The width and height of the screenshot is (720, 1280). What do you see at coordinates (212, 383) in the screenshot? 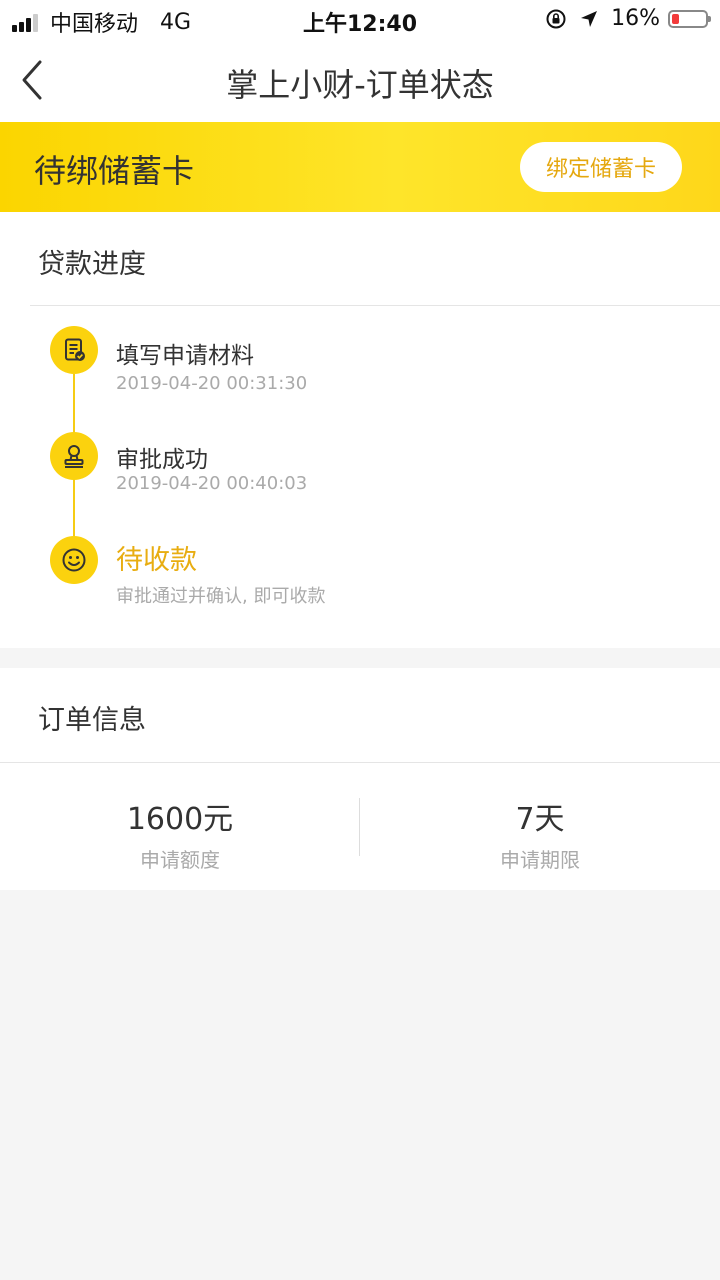
I see `step-timestamp: 2019-04-20 00:31:30` at bounding box center [212, 383].